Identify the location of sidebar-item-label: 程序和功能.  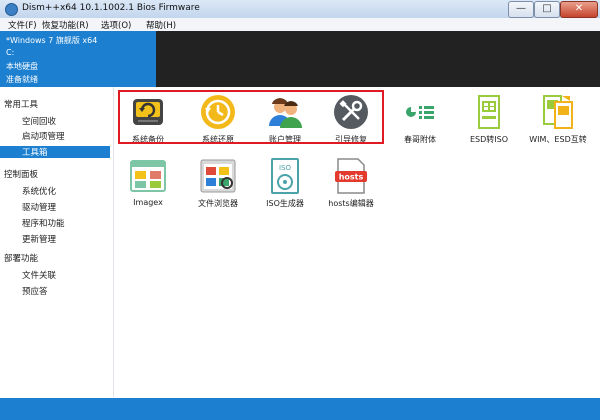
(43, 224).